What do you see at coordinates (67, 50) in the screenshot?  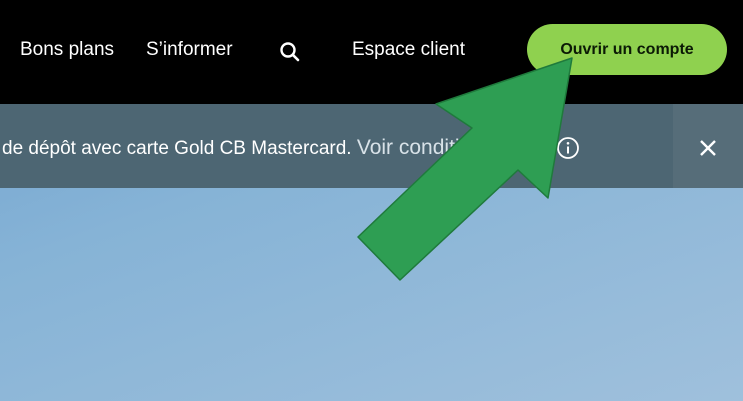 I see `nav-link-bons-plans: Bons plans` at bounding box center [67, 50].